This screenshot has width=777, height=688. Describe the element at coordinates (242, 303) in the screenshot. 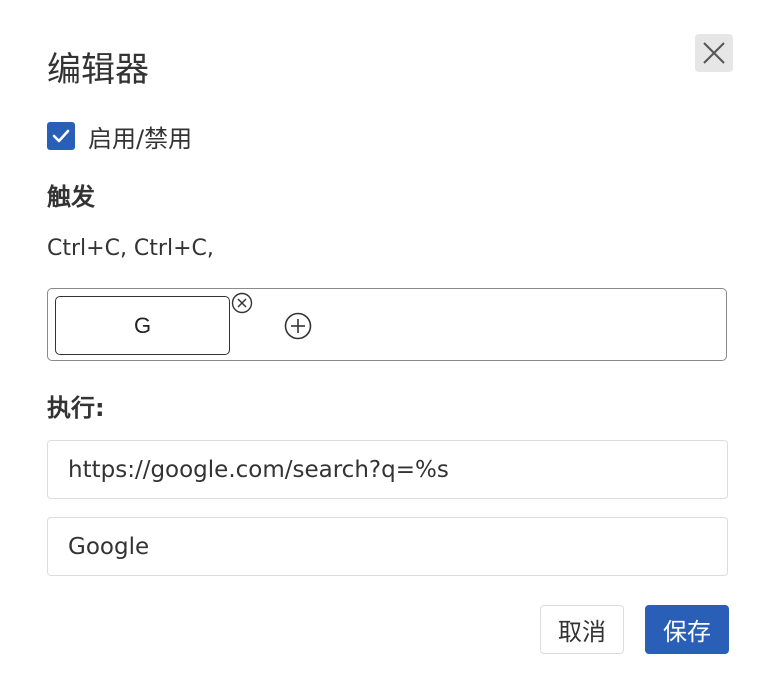

I see `circle-x-icon` at that location.